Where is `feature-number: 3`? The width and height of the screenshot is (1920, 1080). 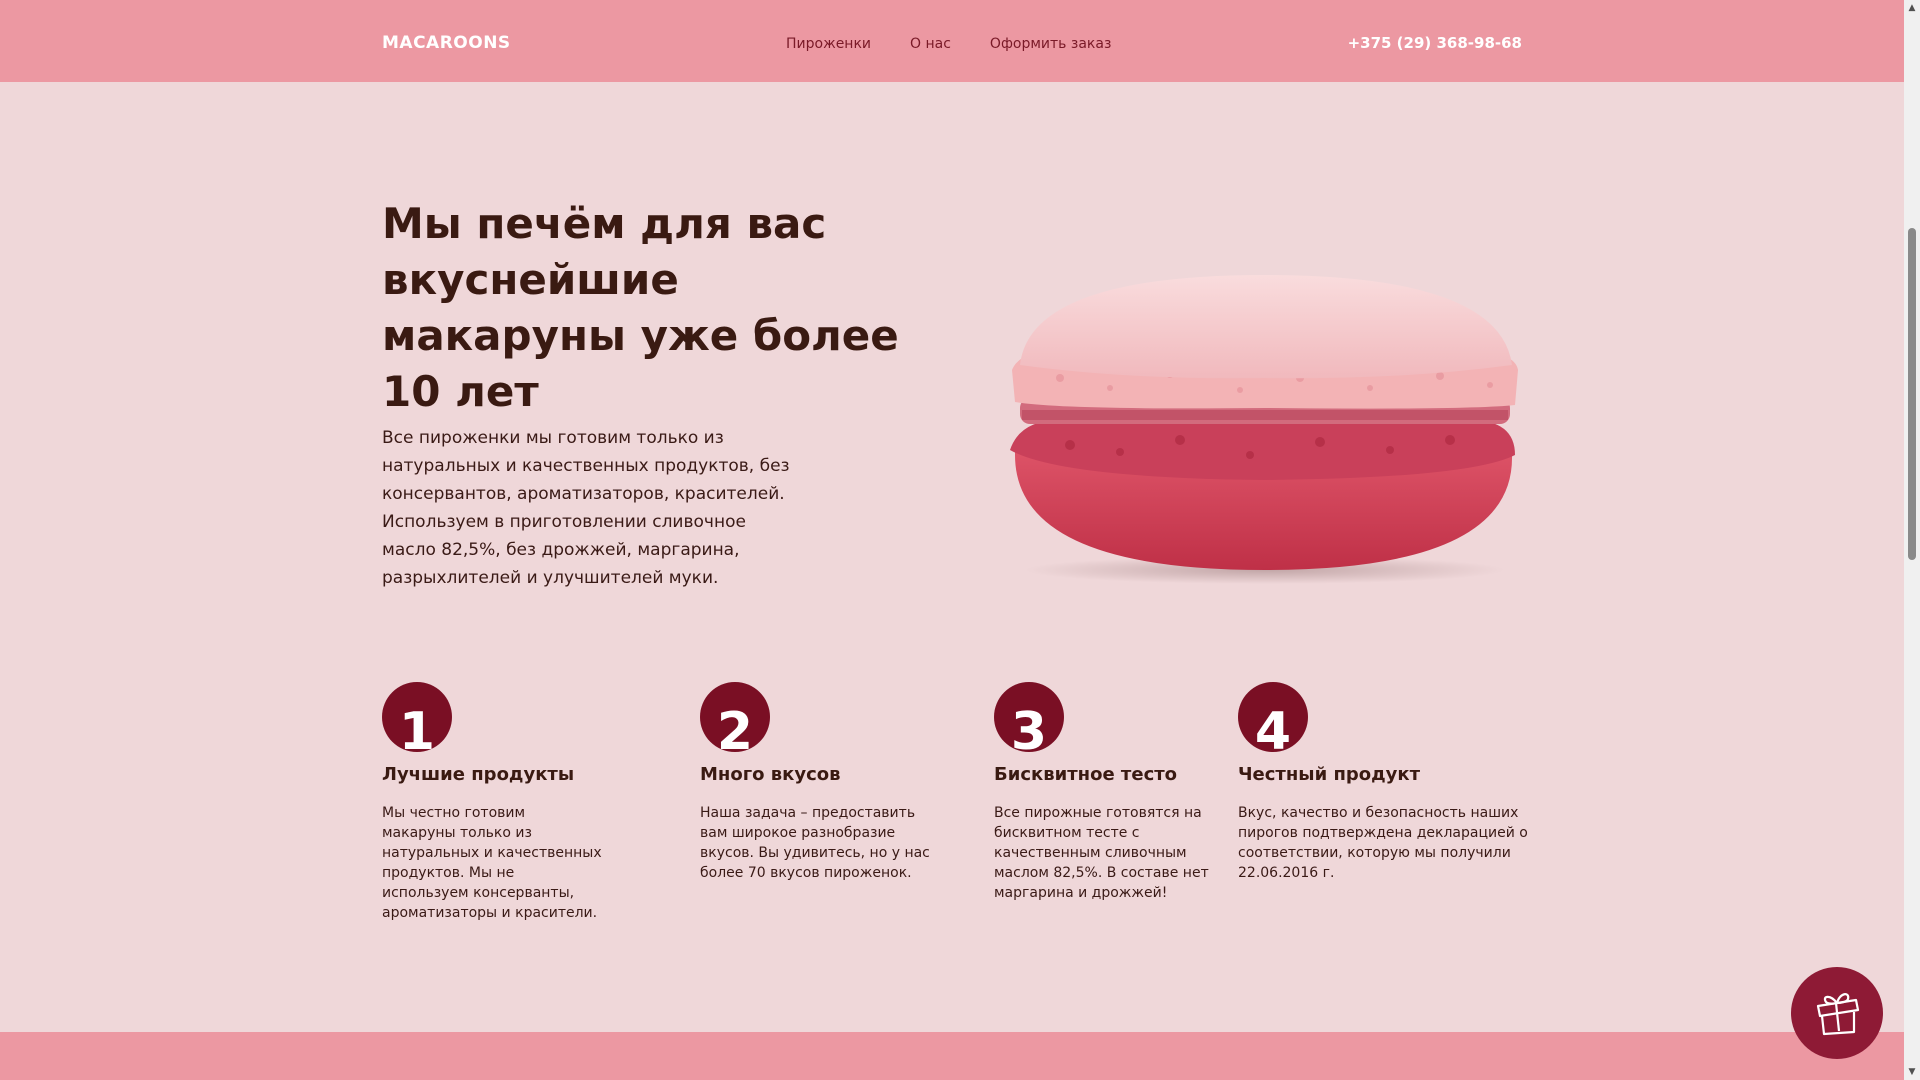
feature-number: 3 is located at coordinates (1029, 717).